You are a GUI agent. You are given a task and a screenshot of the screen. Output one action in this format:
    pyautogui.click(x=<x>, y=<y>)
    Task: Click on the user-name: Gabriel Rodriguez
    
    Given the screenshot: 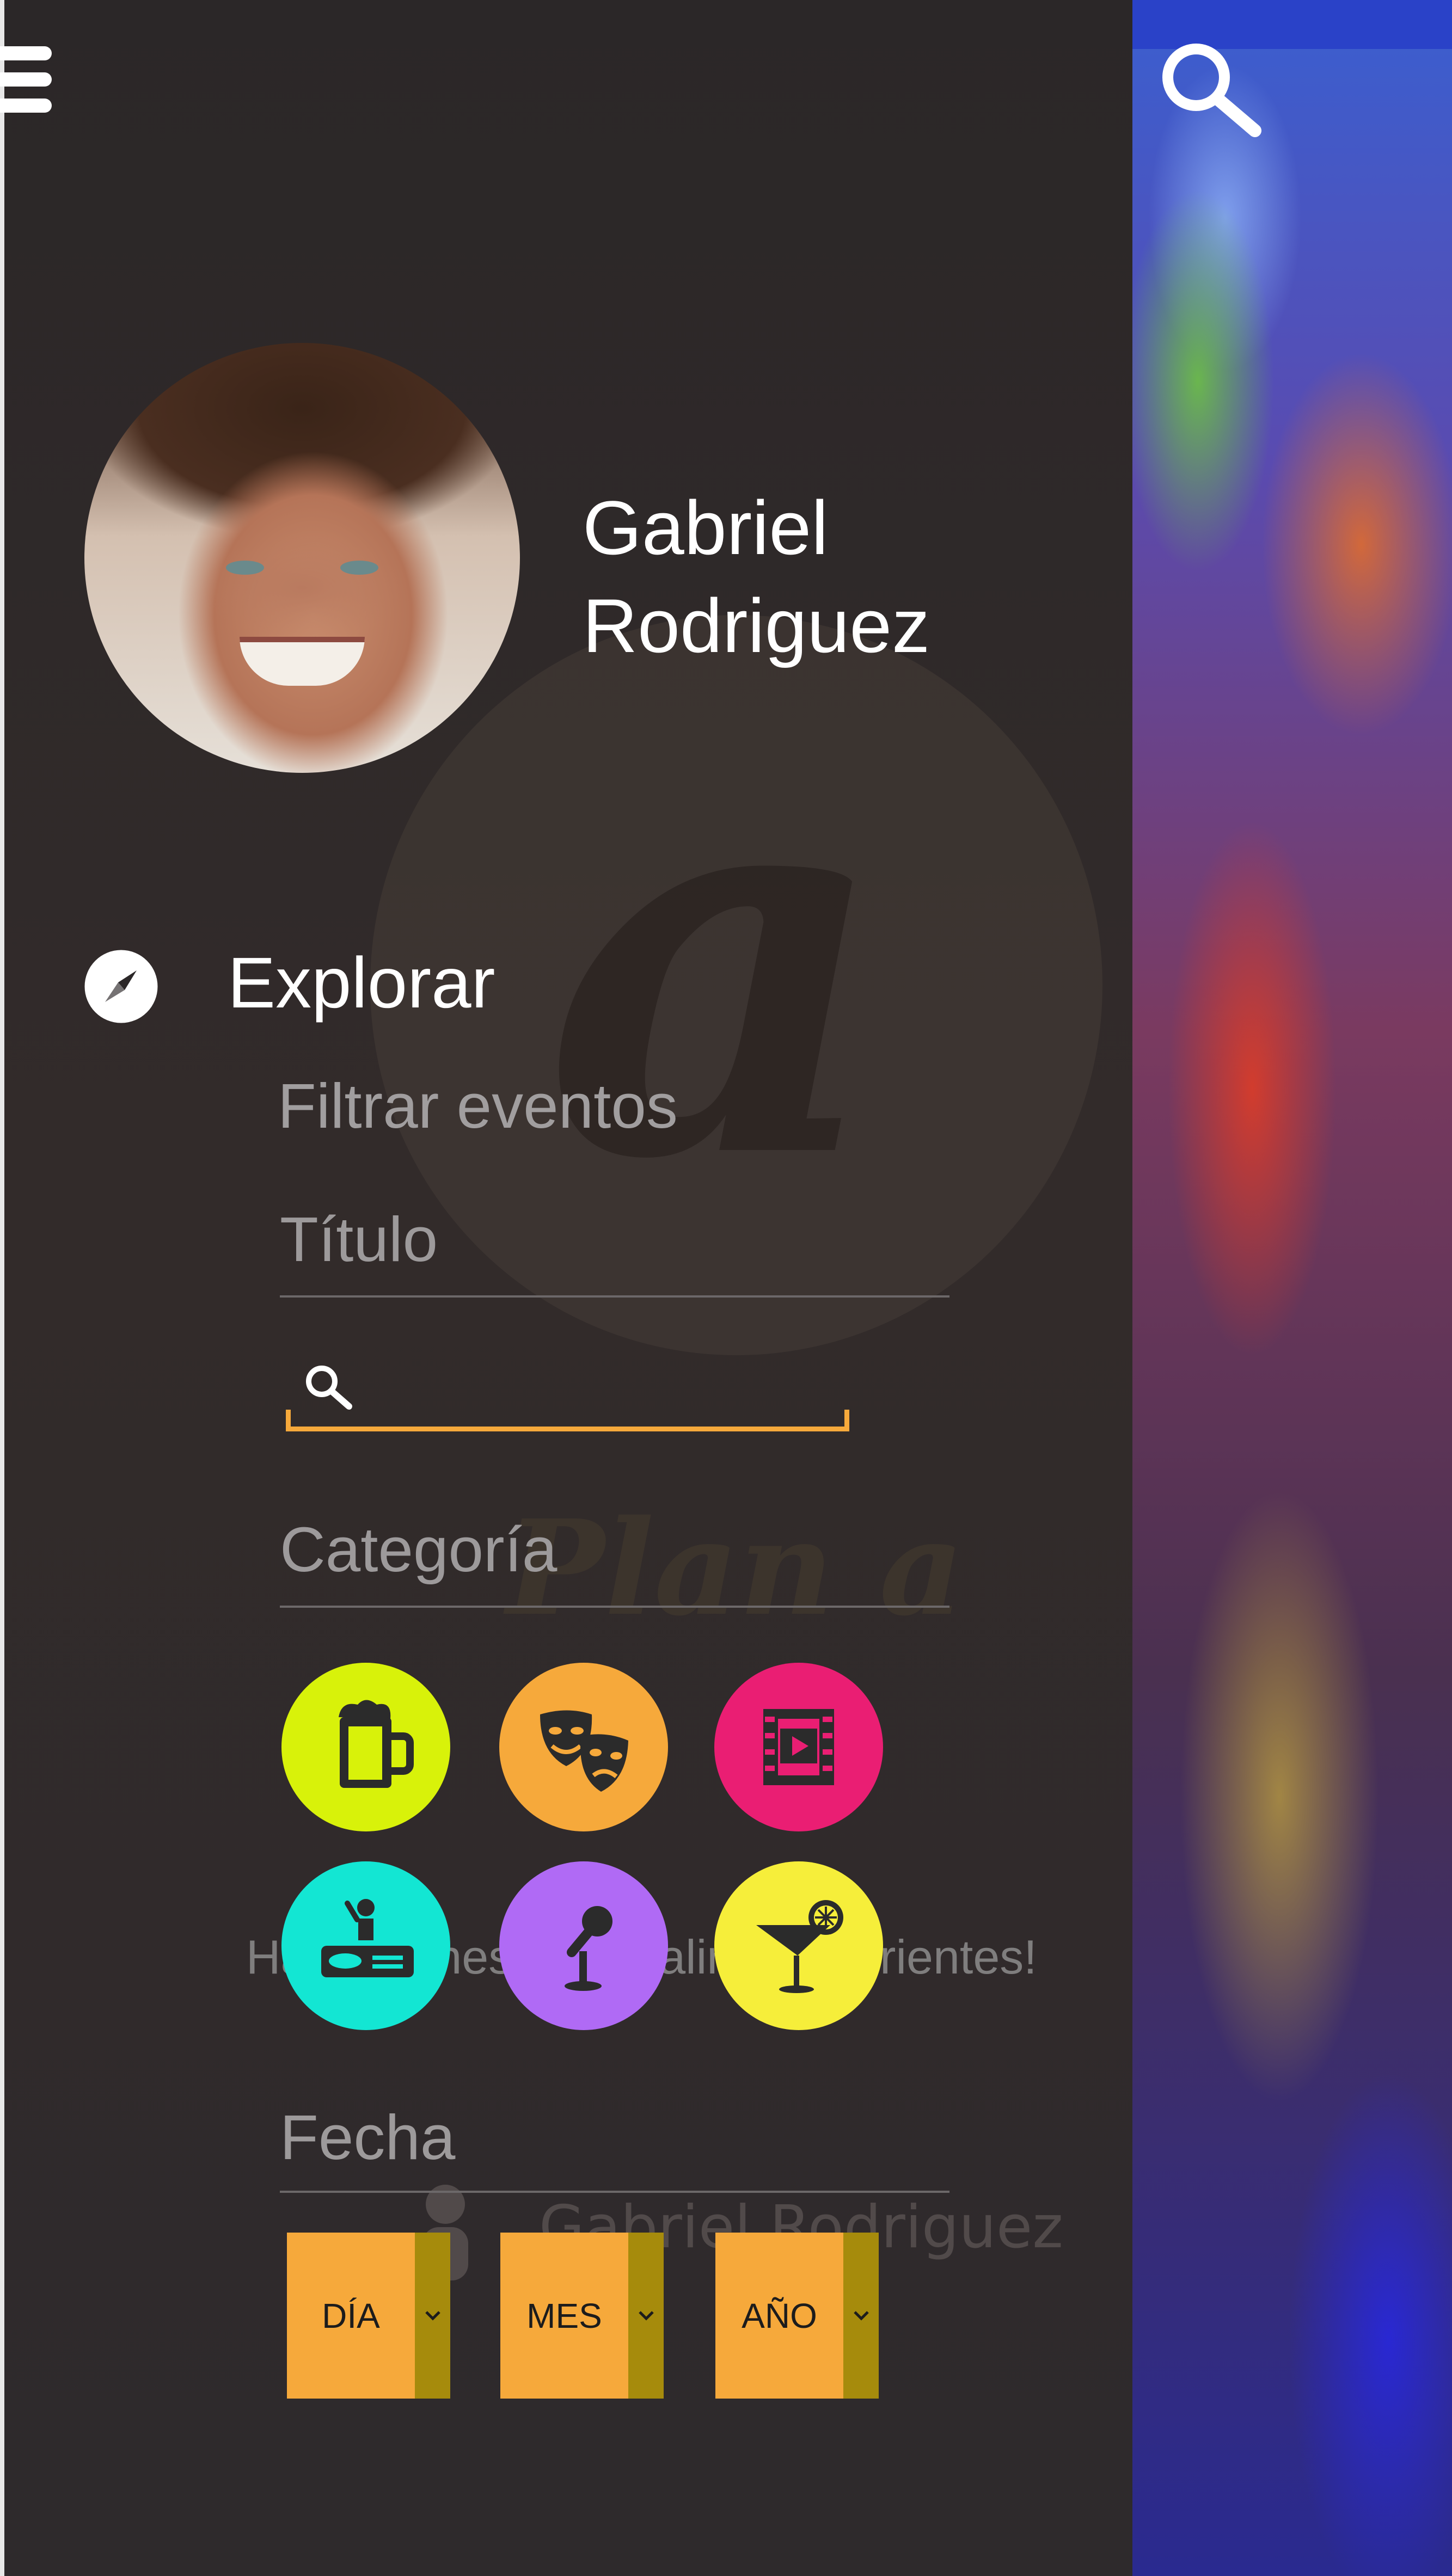 What is the action you would take?
    pyautogui.click(x=756, y=576)
    